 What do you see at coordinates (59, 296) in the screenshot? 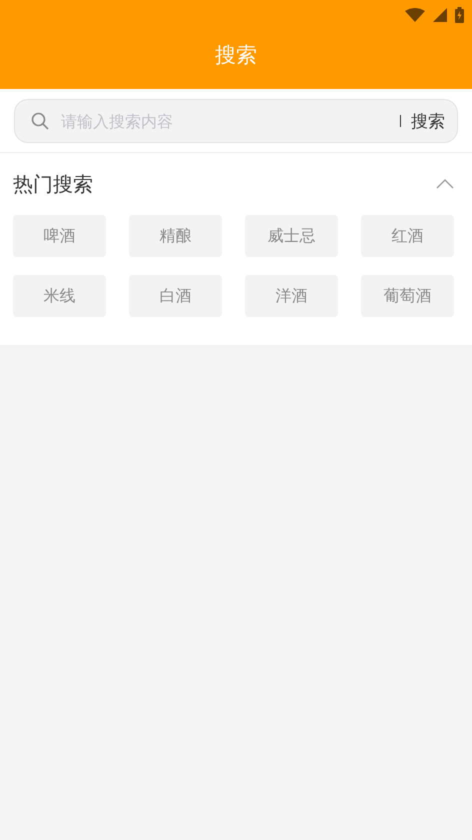
I see `search-tag: 米线` at bounding box center [59, 296].